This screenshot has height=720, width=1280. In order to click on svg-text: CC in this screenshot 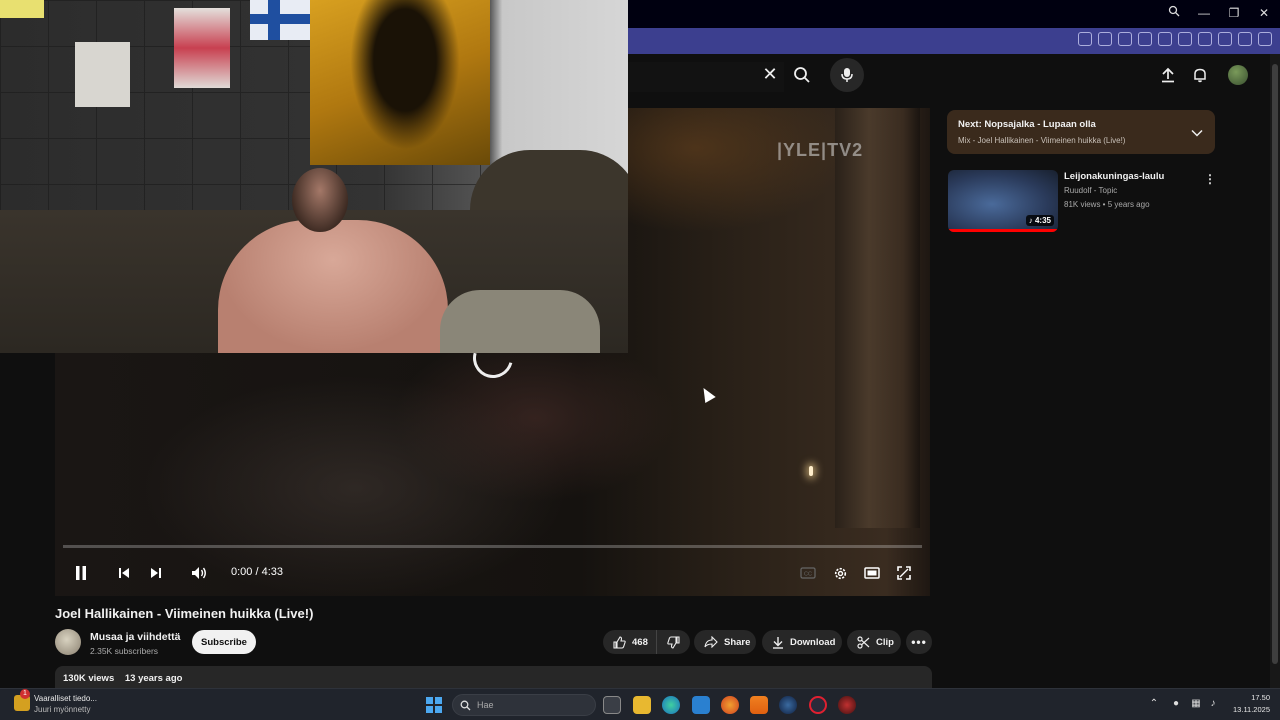, I will do `click(808, 575)`.